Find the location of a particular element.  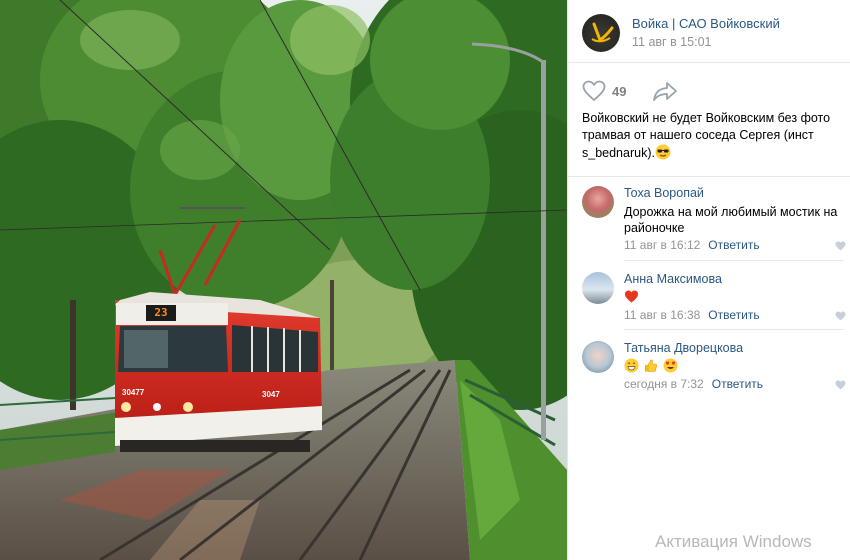

heart-icon is located at coordinates (594, 91).